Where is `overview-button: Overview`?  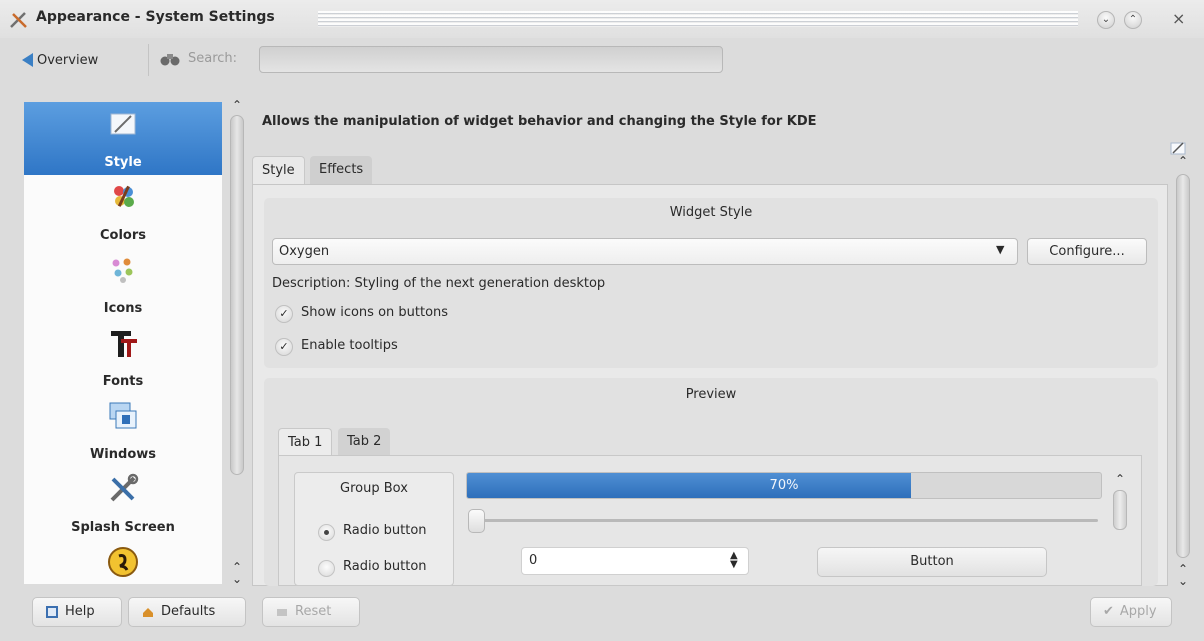
overview-button: Overview is located at coordinates (60, 60).